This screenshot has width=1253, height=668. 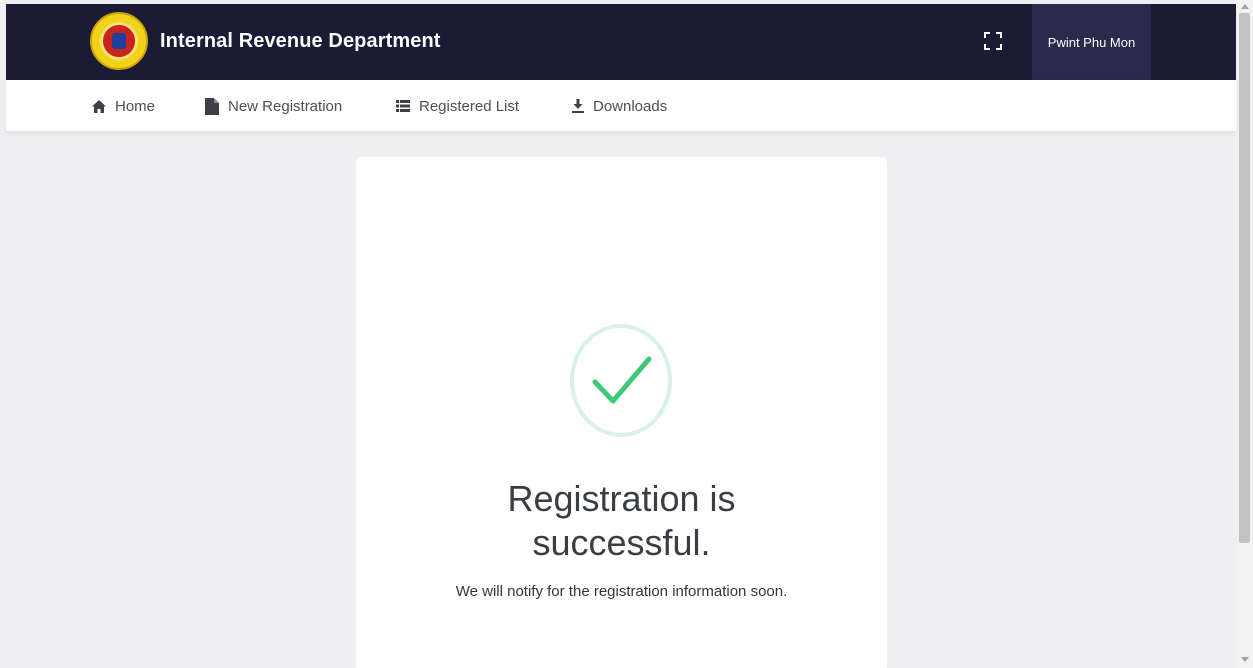 I want to click on nav-item-new-registration: New Registration, so click(x=273, y=106).